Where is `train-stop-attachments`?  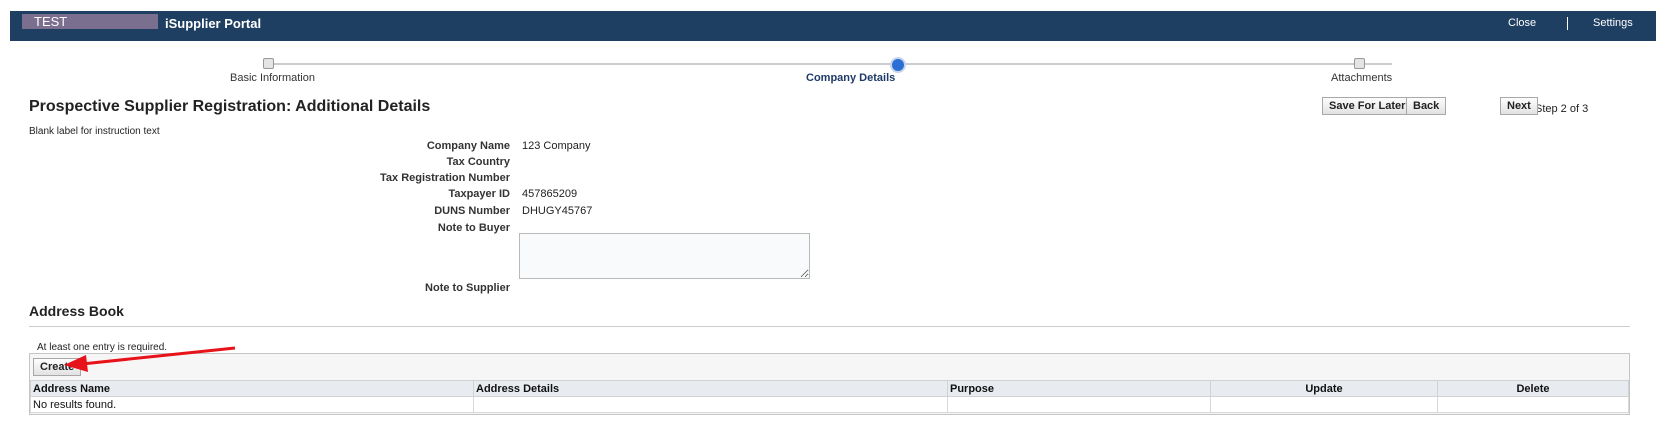
train-stop-attachments is located at coordinates (1359, 63).